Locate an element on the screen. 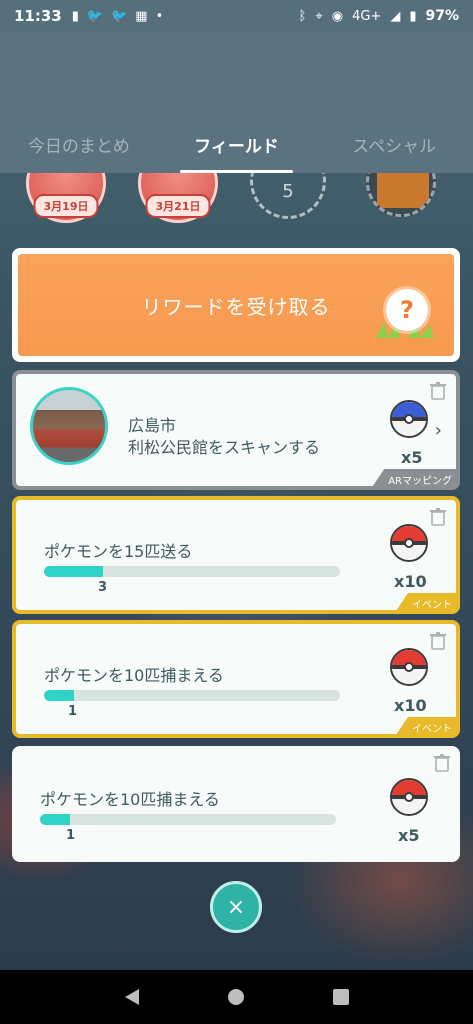 This screenshot has height=1024, width=473. ar-mapping-tag: ARマッピング is located at coordinates (413, 477).